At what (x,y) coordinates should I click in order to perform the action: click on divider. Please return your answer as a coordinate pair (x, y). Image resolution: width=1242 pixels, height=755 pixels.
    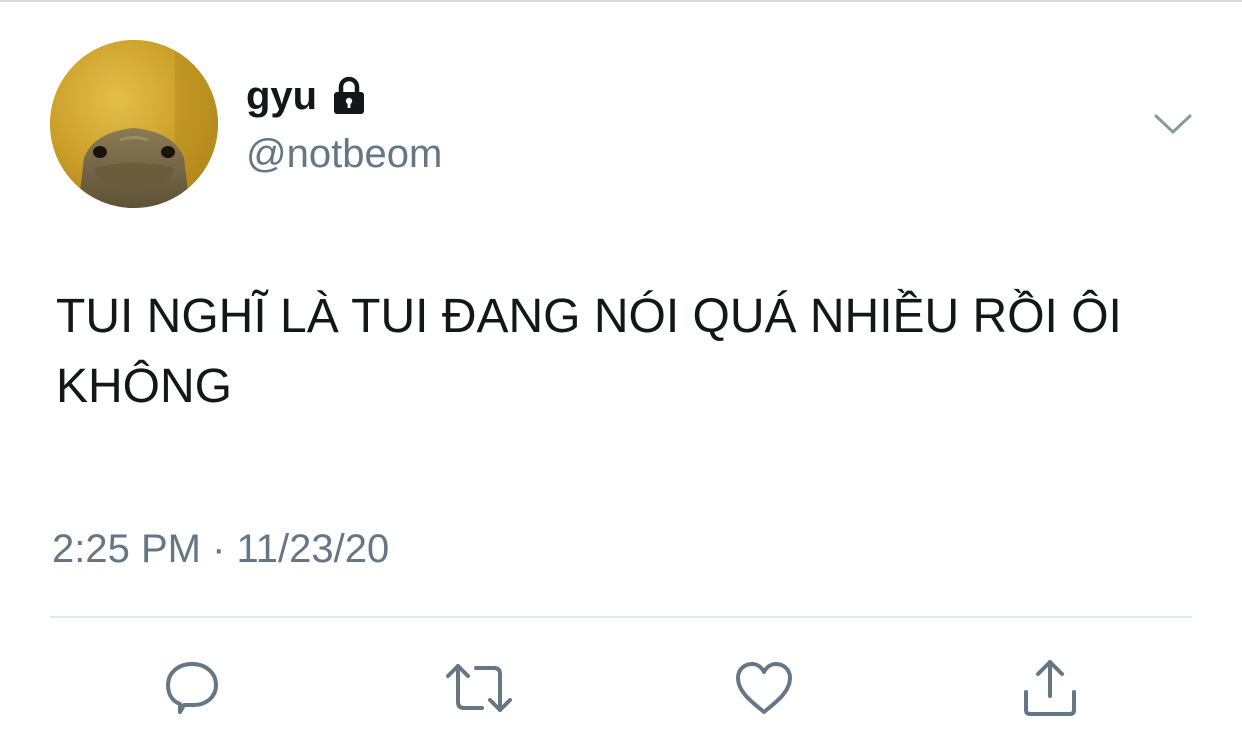
    Looking at the image, I should click on (621, 617).